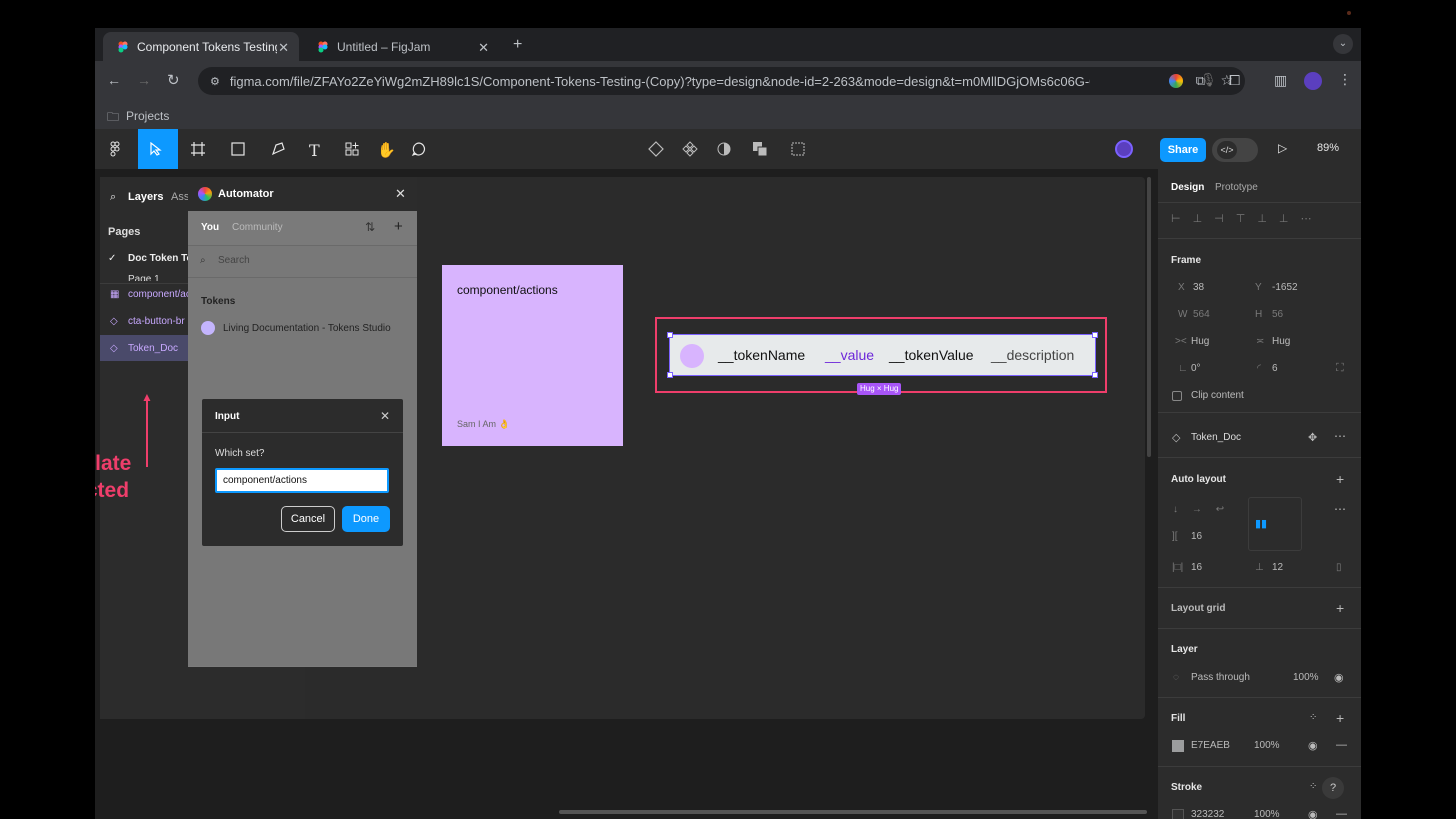 Image resolution: width=1456 pixels, height=819 pixels. What do you see at coordinates (159, 294) in the screenshot?
I see `layer-item: component/ac` at bounding box center [159, 294].